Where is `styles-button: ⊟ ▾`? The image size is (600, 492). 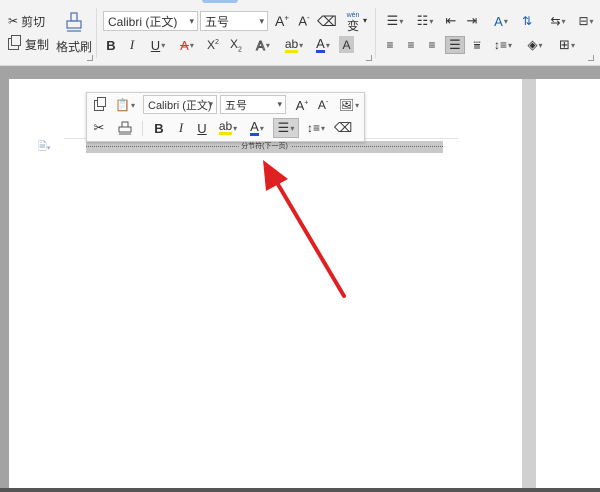 styles-button: ⊟ ▾ is located at coordinates (586, 21).